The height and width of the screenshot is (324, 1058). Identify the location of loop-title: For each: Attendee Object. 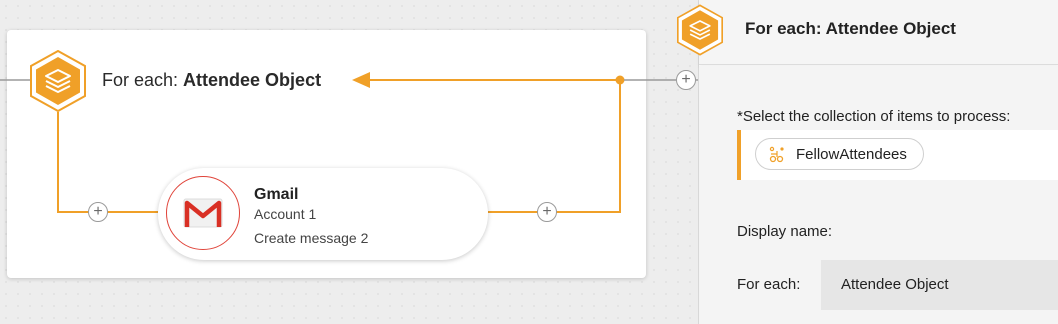
(211, 80).